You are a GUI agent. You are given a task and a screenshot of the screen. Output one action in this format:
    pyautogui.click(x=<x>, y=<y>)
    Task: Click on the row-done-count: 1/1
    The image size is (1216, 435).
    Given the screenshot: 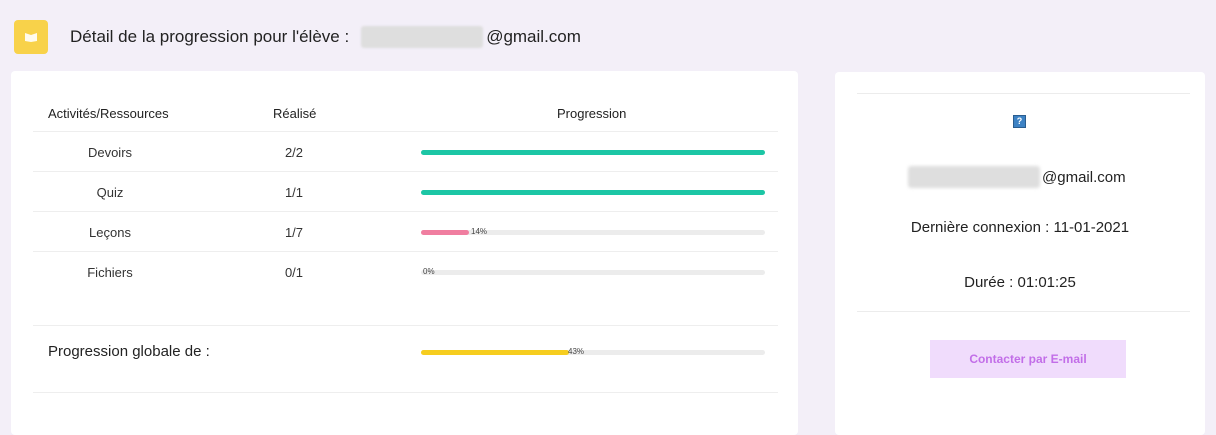 What is the action you would take?
    pyautogui.click(x=294, y=192)
    